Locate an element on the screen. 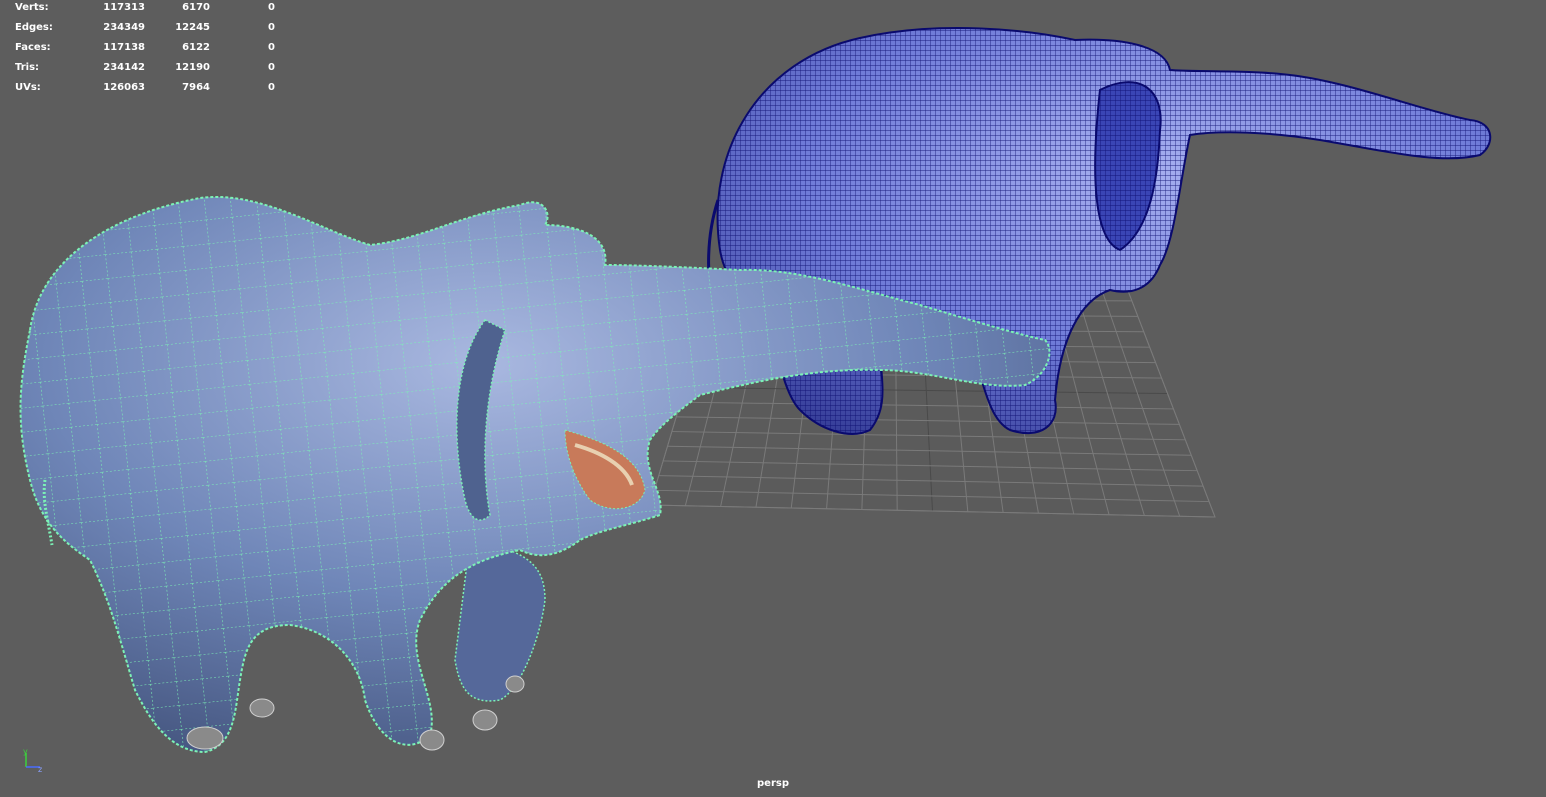 The height and width of the screenshot is (797, 1546). hud-row: Faces: 117138 6122 0 is located at coordinates (145, 51).